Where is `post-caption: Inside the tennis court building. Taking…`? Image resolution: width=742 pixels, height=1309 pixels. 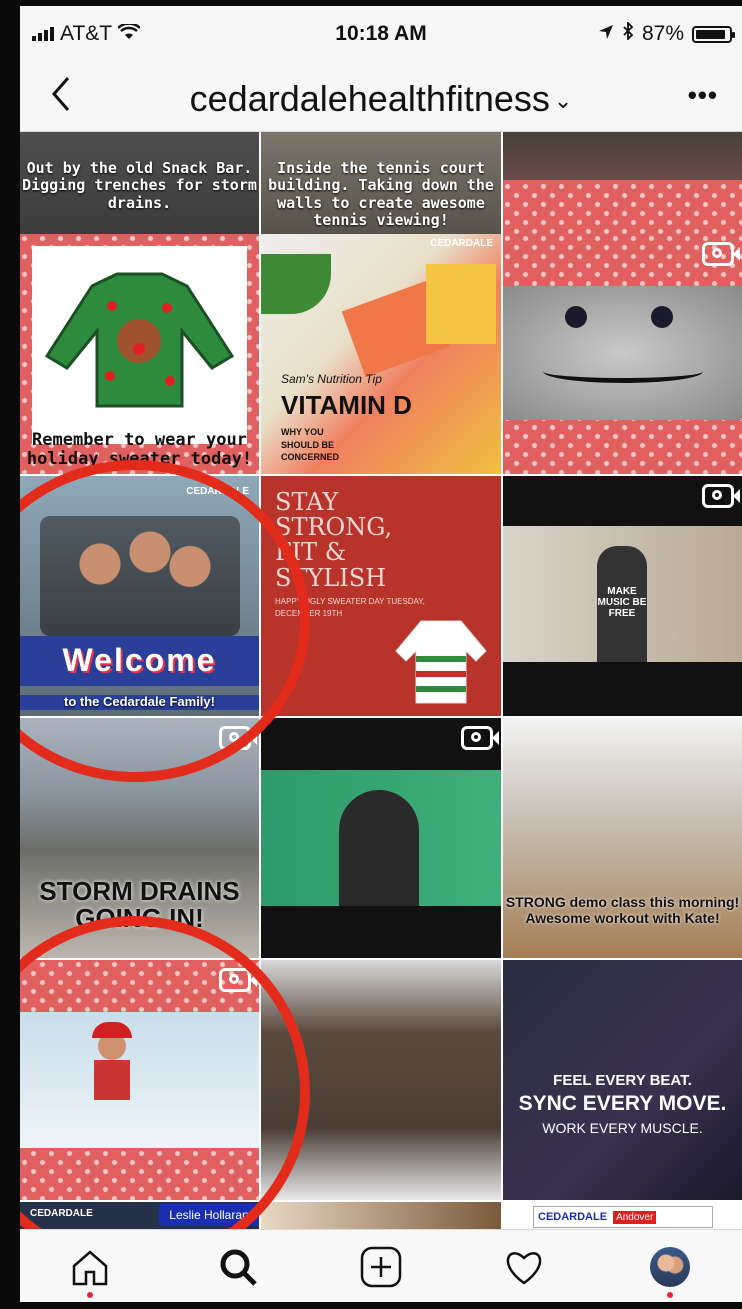
post-caption: Inside the tennis court building. Taking… is located at coordinates (381, 194).